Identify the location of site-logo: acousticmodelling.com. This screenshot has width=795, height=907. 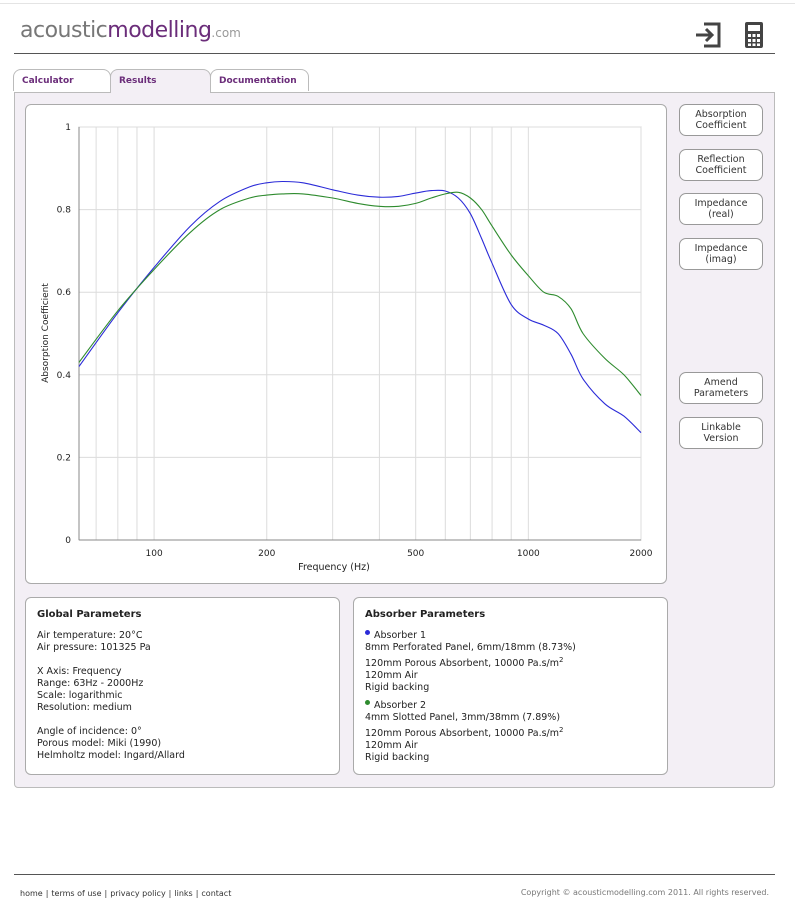
(130, 32).